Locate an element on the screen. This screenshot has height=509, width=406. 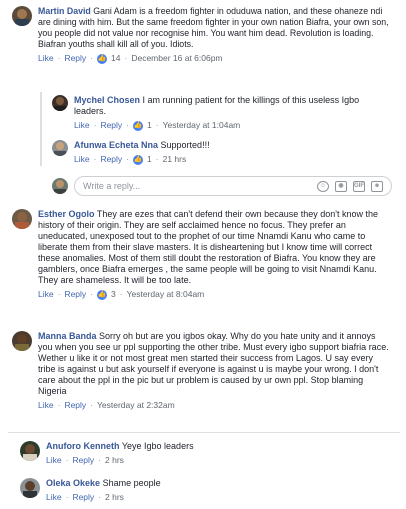
comment-author: Anuforo Kenneth is located at coordinates (83, 446).